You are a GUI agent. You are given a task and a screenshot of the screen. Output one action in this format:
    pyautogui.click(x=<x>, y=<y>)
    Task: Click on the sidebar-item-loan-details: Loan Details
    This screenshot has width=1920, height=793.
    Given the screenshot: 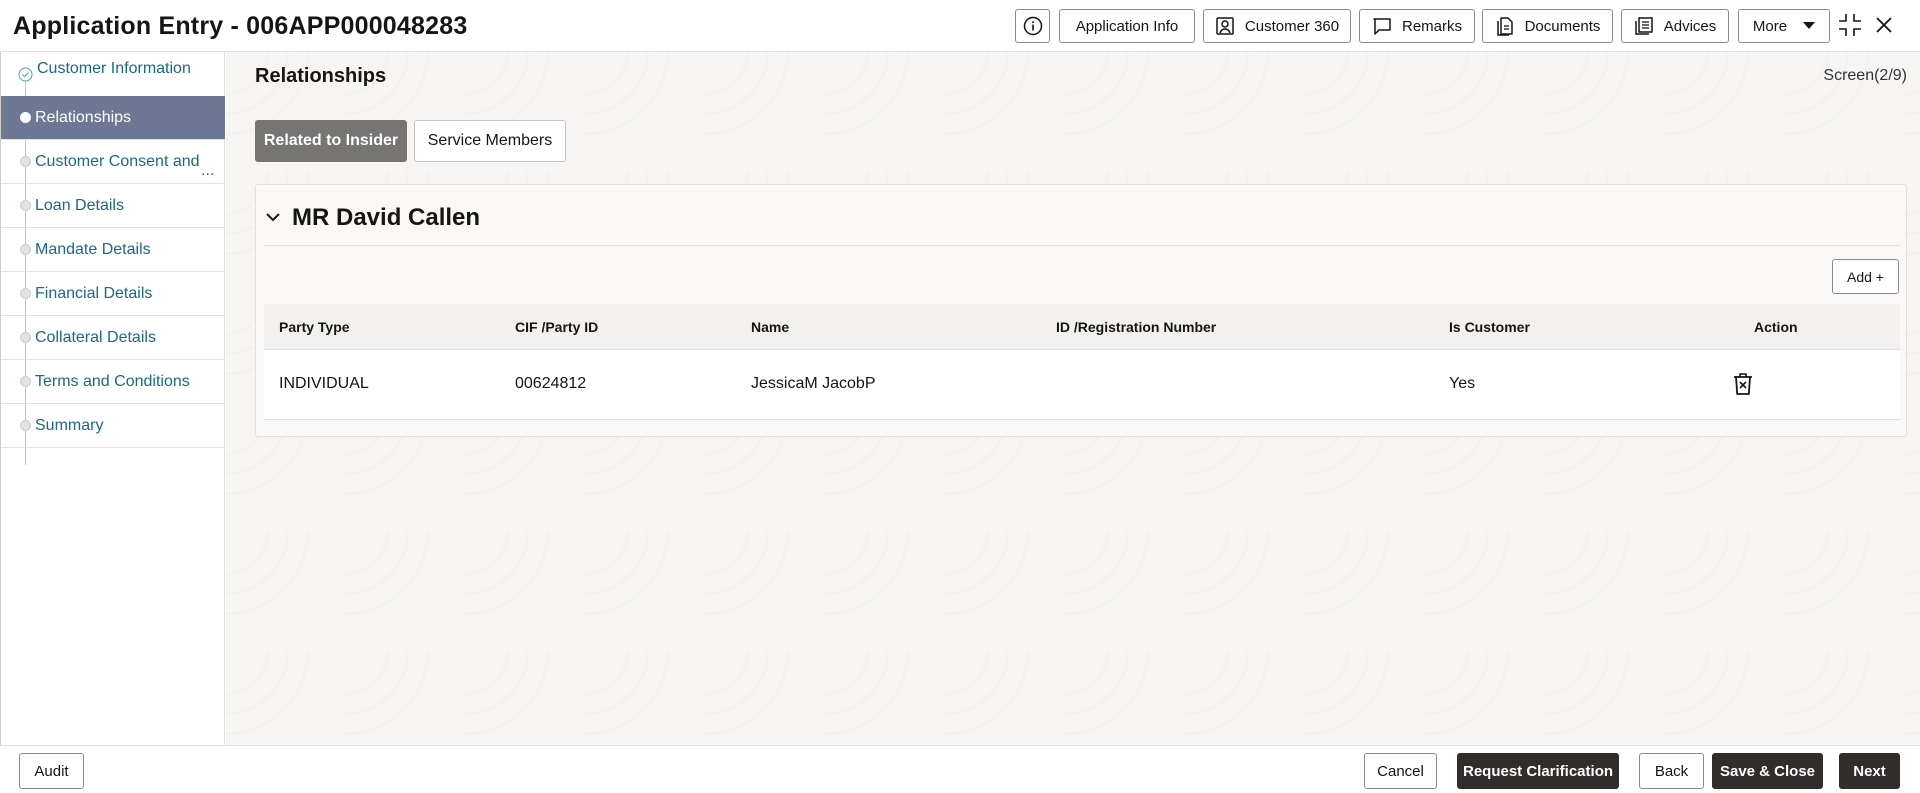 What is the action you would take?
    pyautogui.click(x=113, y=206)
    